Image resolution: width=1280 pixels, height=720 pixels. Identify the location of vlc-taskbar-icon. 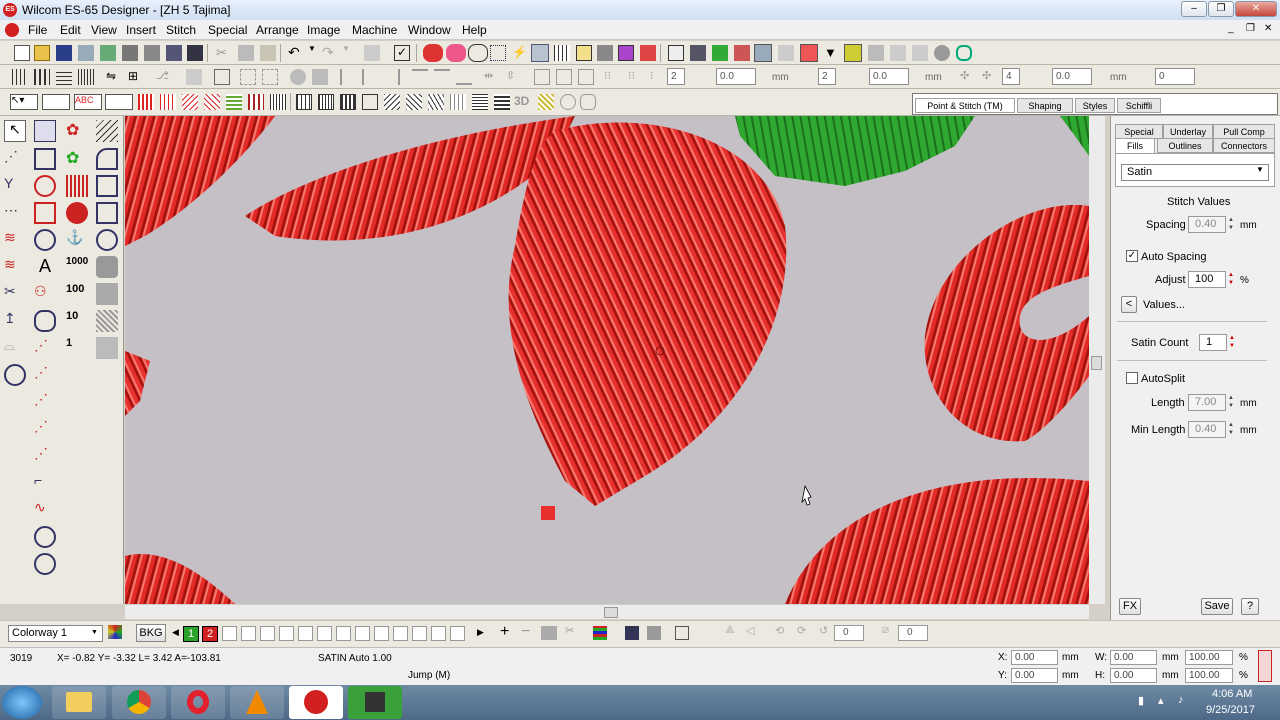
(257, 702).